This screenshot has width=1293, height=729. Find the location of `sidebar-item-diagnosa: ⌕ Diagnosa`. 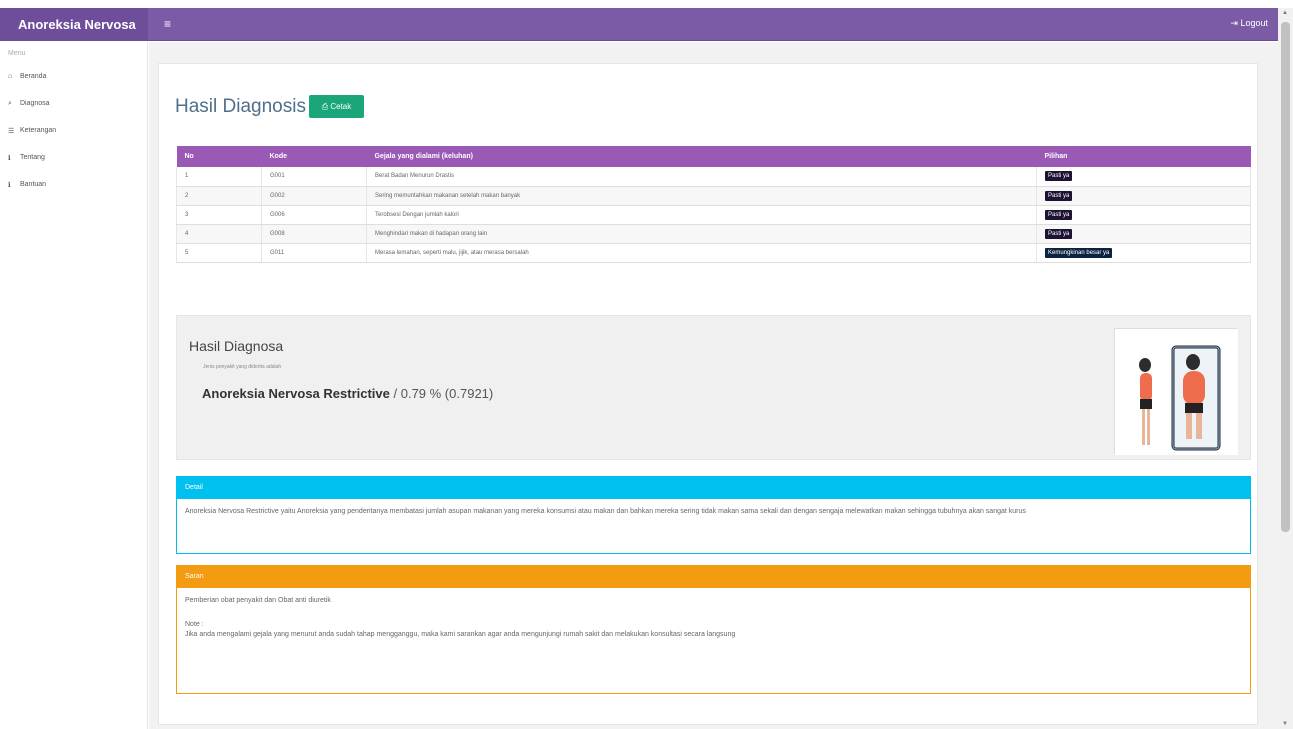

sidebar-item-diagnosa: ⌕ Diagnosa is located at coordinates (73, 103).